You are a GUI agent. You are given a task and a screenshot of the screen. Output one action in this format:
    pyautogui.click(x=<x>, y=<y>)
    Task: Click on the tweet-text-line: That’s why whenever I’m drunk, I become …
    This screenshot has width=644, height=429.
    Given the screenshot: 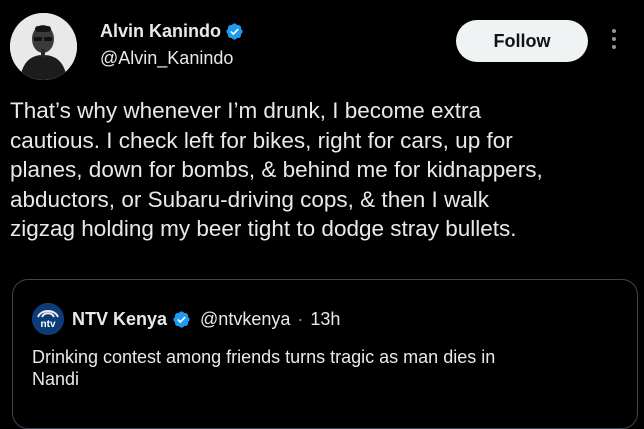 What is the action you would take?
    pyautogui.click(x=246, y=110)
    